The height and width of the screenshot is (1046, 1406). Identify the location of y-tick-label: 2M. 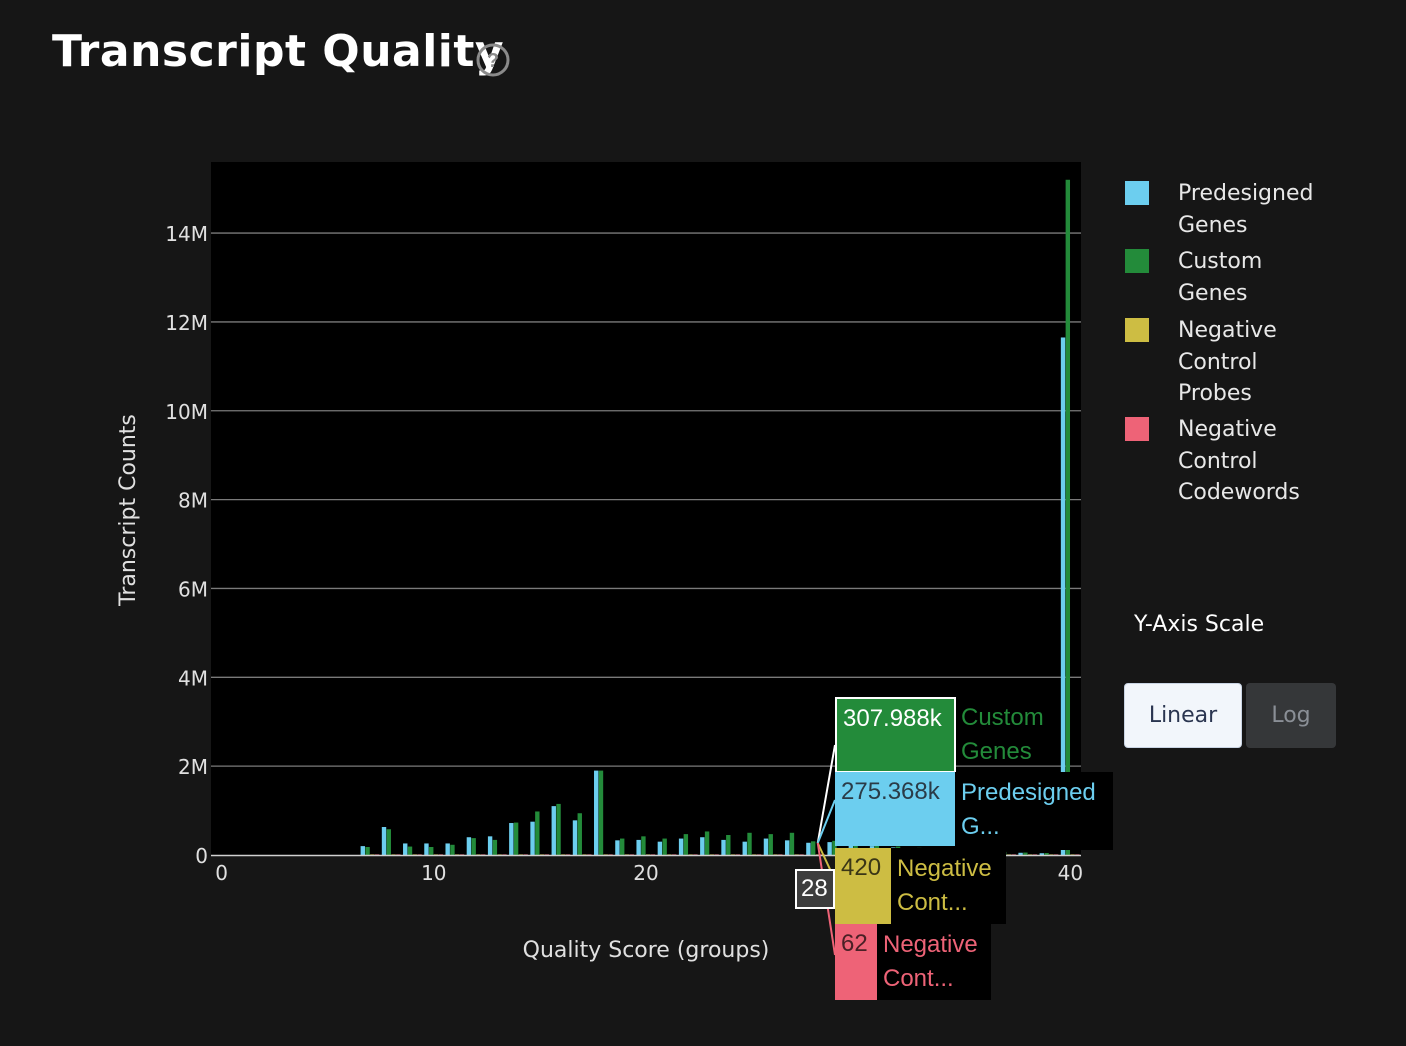
(193, 767).